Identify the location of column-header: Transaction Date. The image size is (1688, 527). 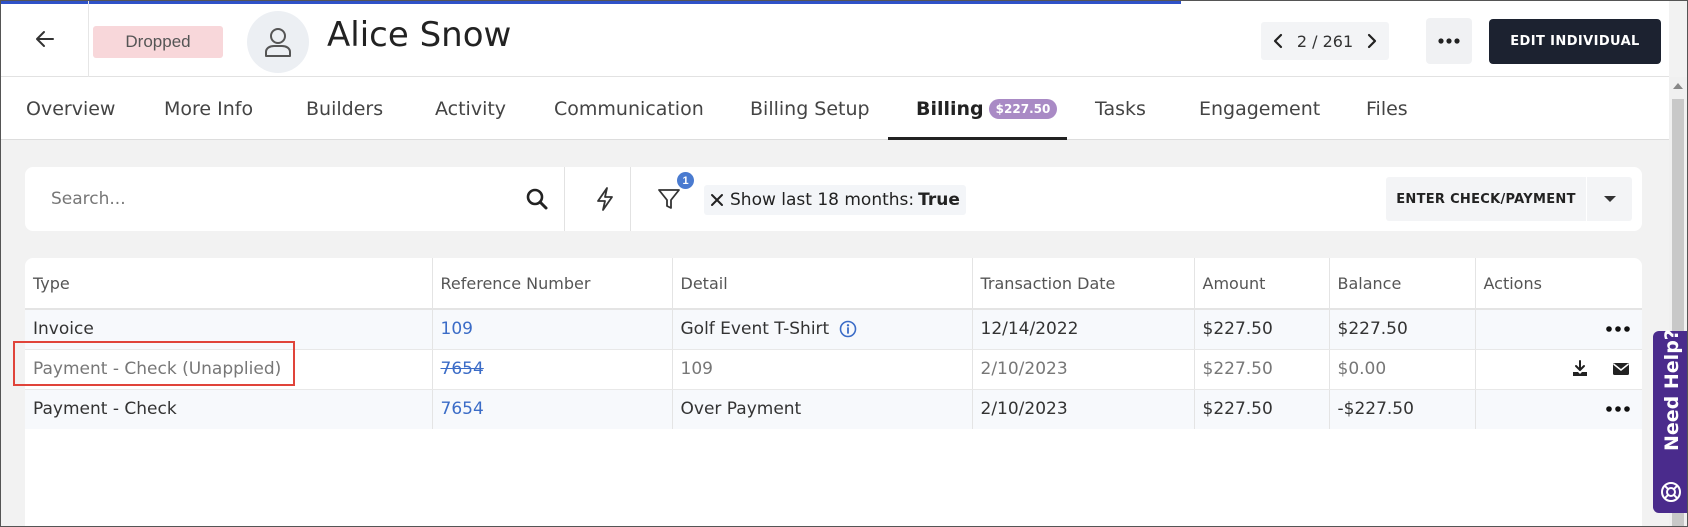
(1083, 284).